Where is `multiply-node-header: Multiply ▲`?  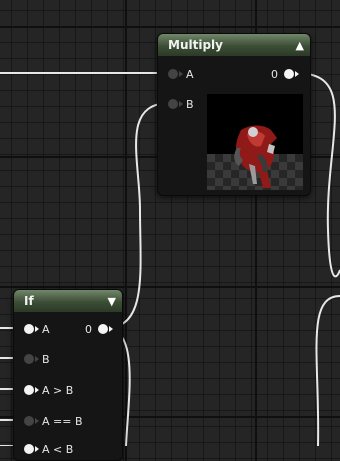
multiply-node-header: Multiply ▲ is located at coordinates (234, 45).